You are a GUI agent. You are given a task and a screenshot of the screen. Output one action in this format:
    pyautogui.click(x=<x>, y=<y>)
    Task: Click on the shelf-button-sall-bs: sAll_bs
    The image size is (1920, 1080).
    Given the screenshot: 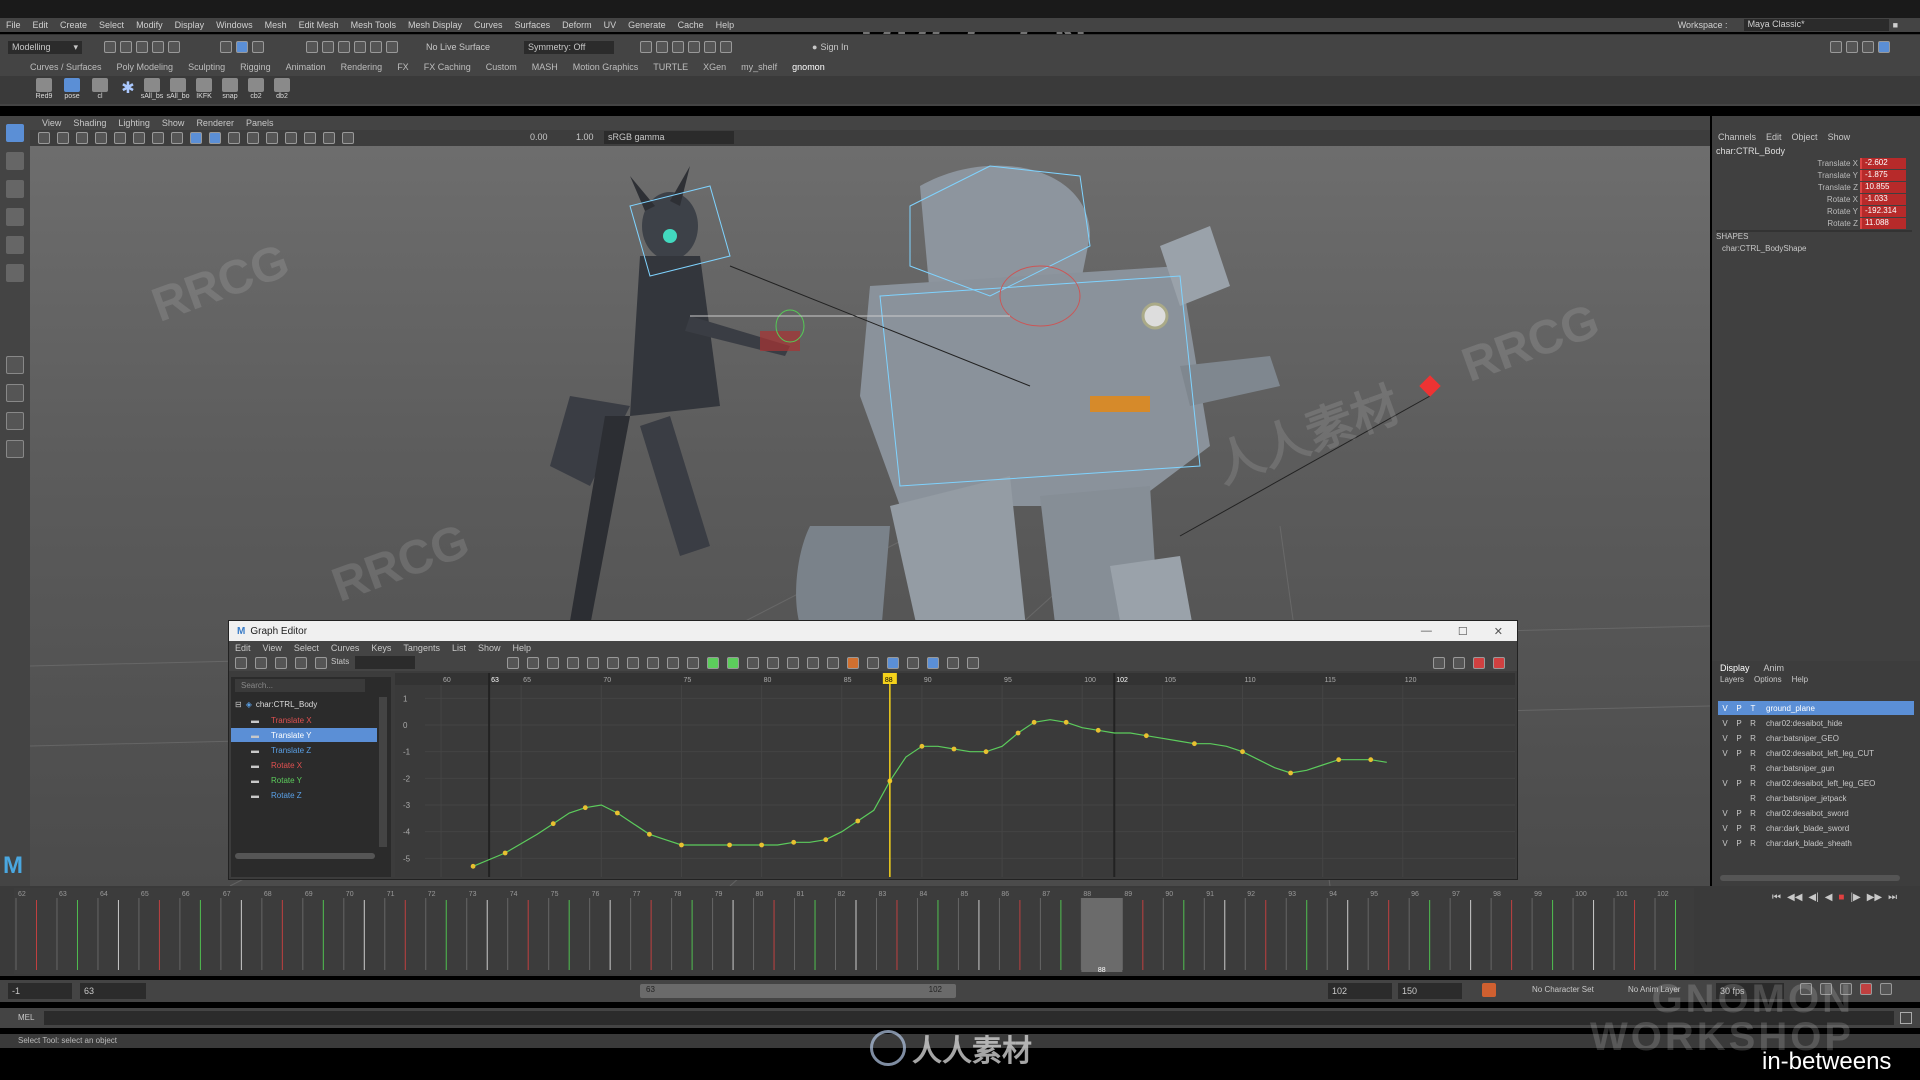 What is the action you would take?
    pyautogui.click(x=152, y=90)
    